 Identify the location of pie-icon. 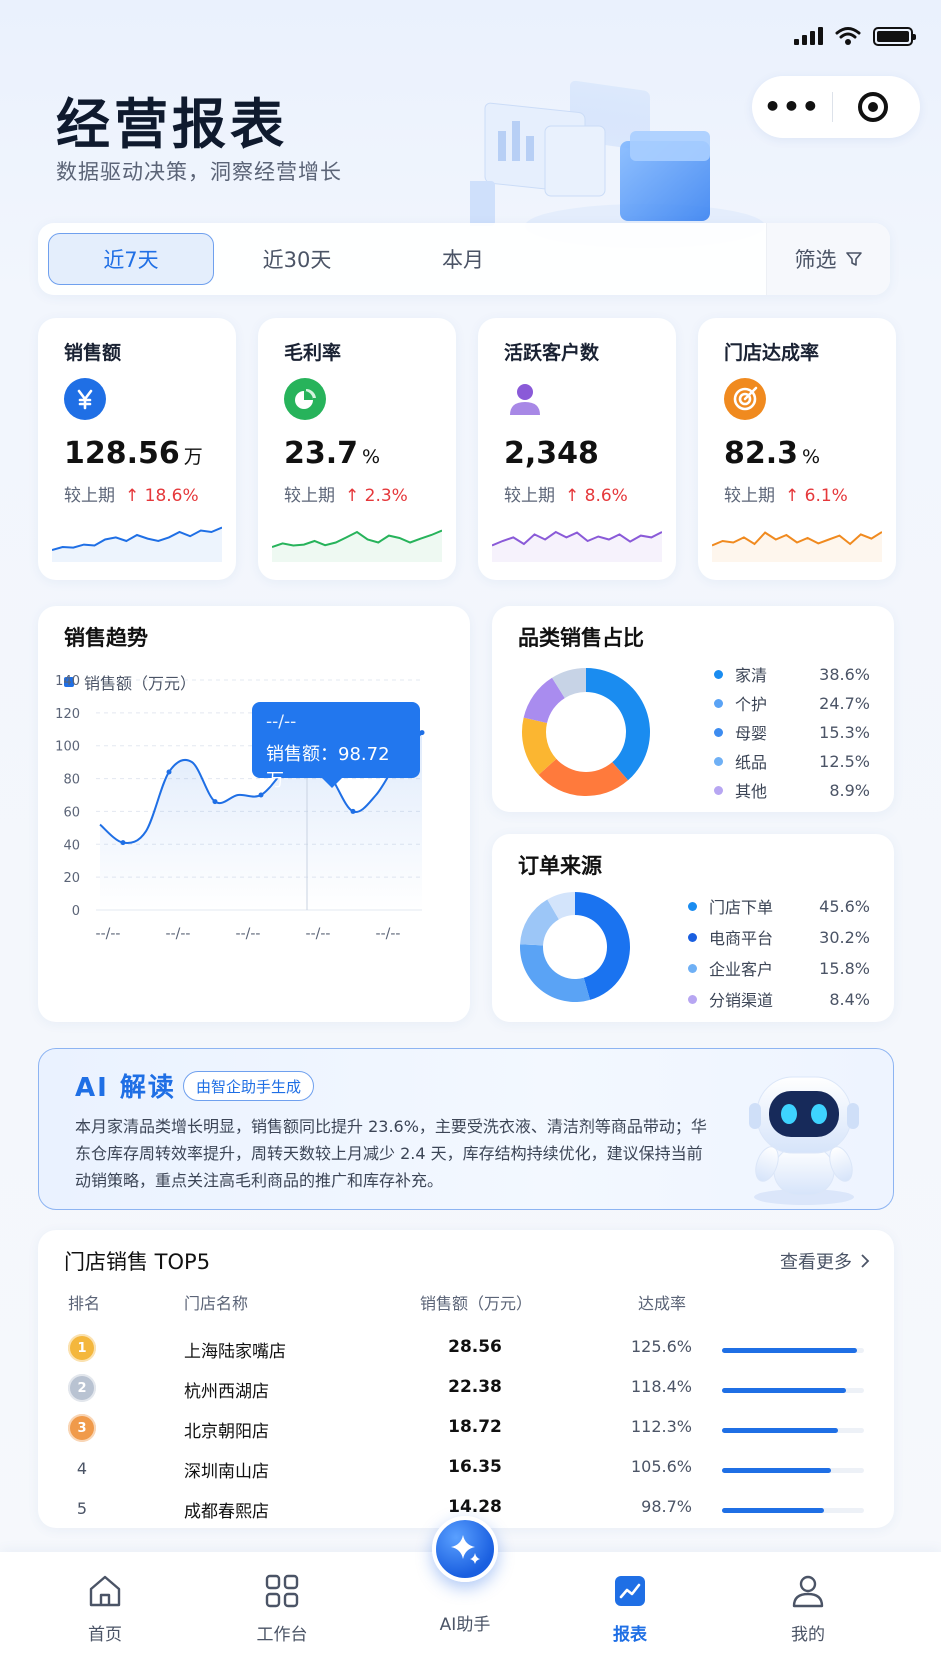
(305, 399).